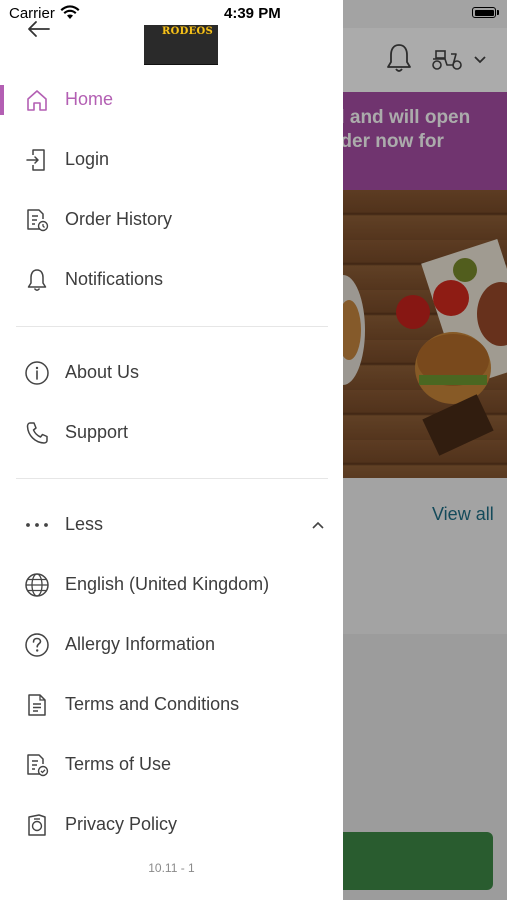 The height and width of the screenshot is (900, 507). Describe the element at coordinates (181, 45) in the screenshot. I see `restaurant-logo: RODEOS` at that location.